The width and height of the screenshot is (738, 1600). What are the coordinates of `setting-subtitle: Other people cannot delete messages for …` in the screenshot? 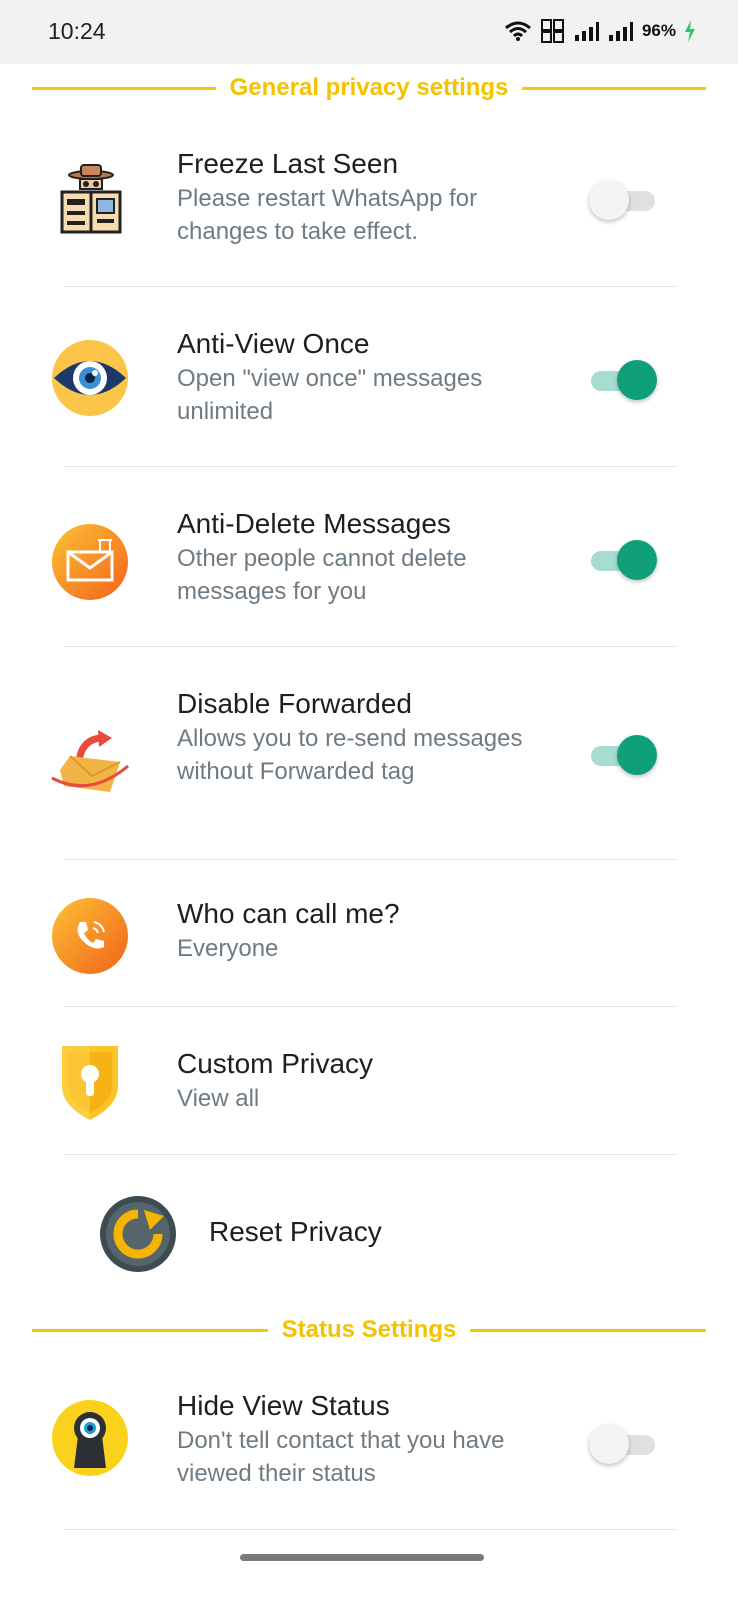 It's located at (322, 575).